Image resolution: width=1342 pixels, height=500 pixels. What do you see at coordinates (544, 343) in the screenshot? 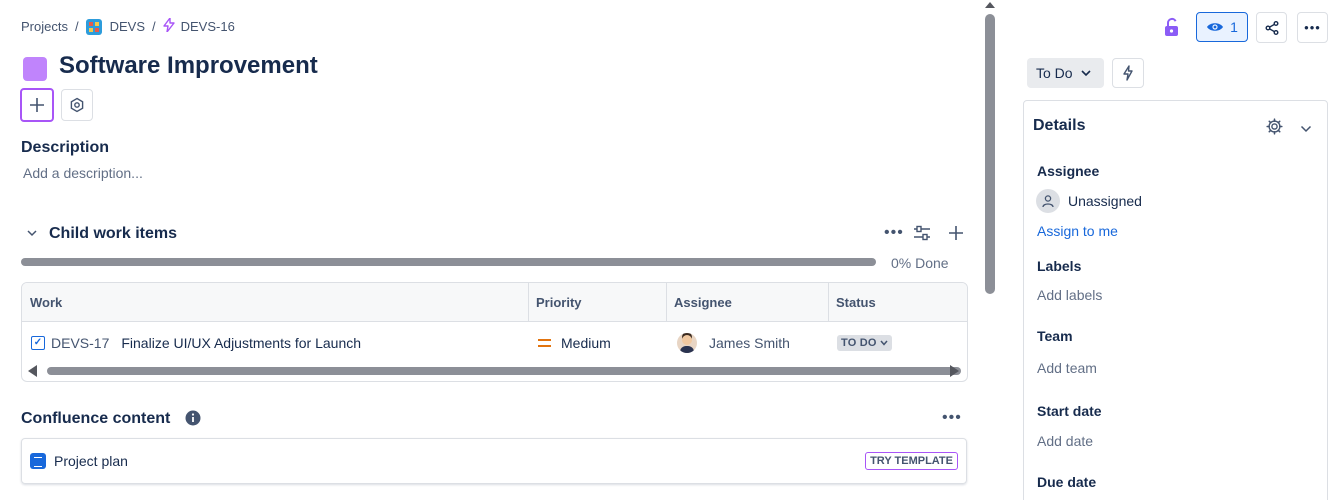
I see `priority-medium-icon` at bounding box center [544, 343].